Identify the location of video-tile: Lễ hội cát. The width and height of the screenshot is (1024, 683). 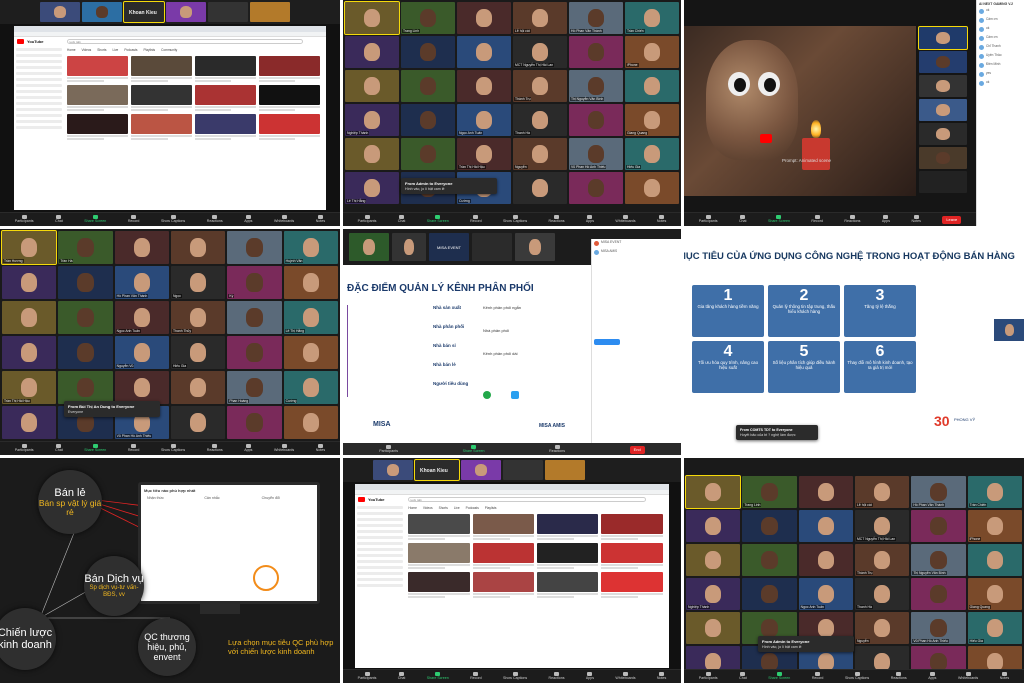
(882, 492).